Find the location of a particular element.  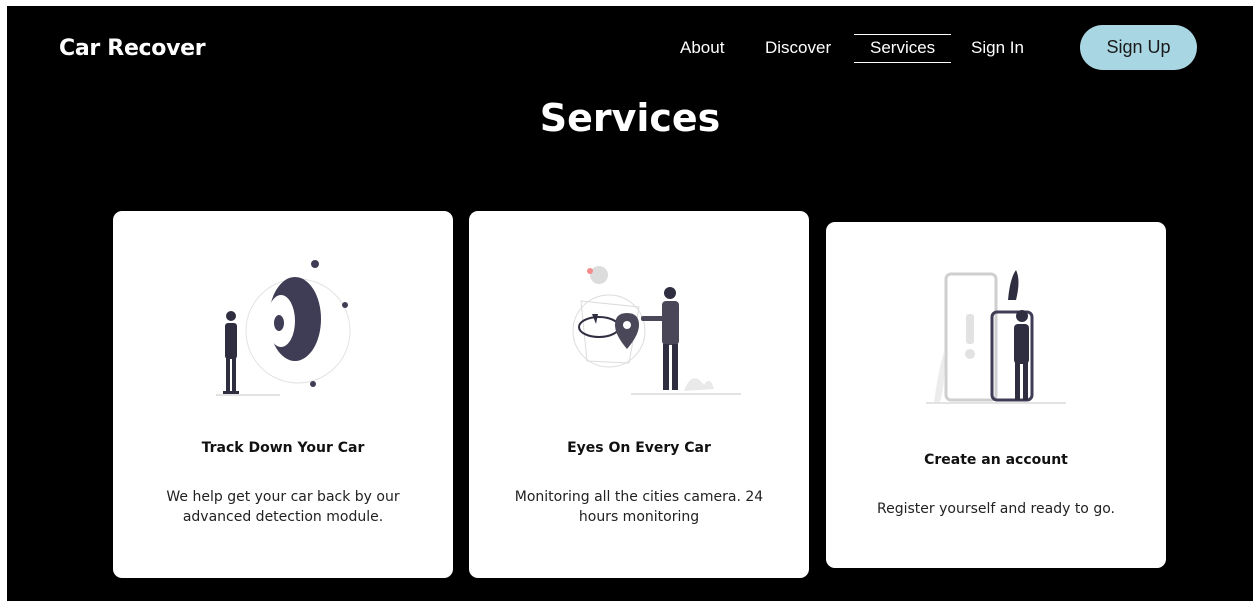

phone-signup-person-illustration is located at coordinates (996, 337).